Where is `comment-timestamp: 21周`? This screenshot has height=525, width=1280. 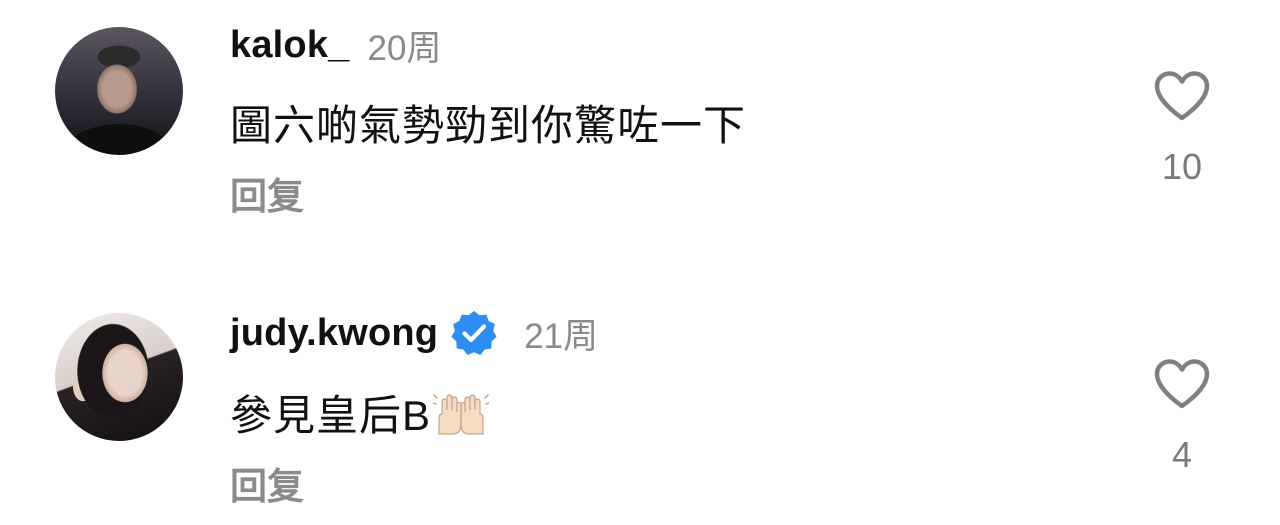
comment-timestamp: 21周 is located at coordinates (561, 336).